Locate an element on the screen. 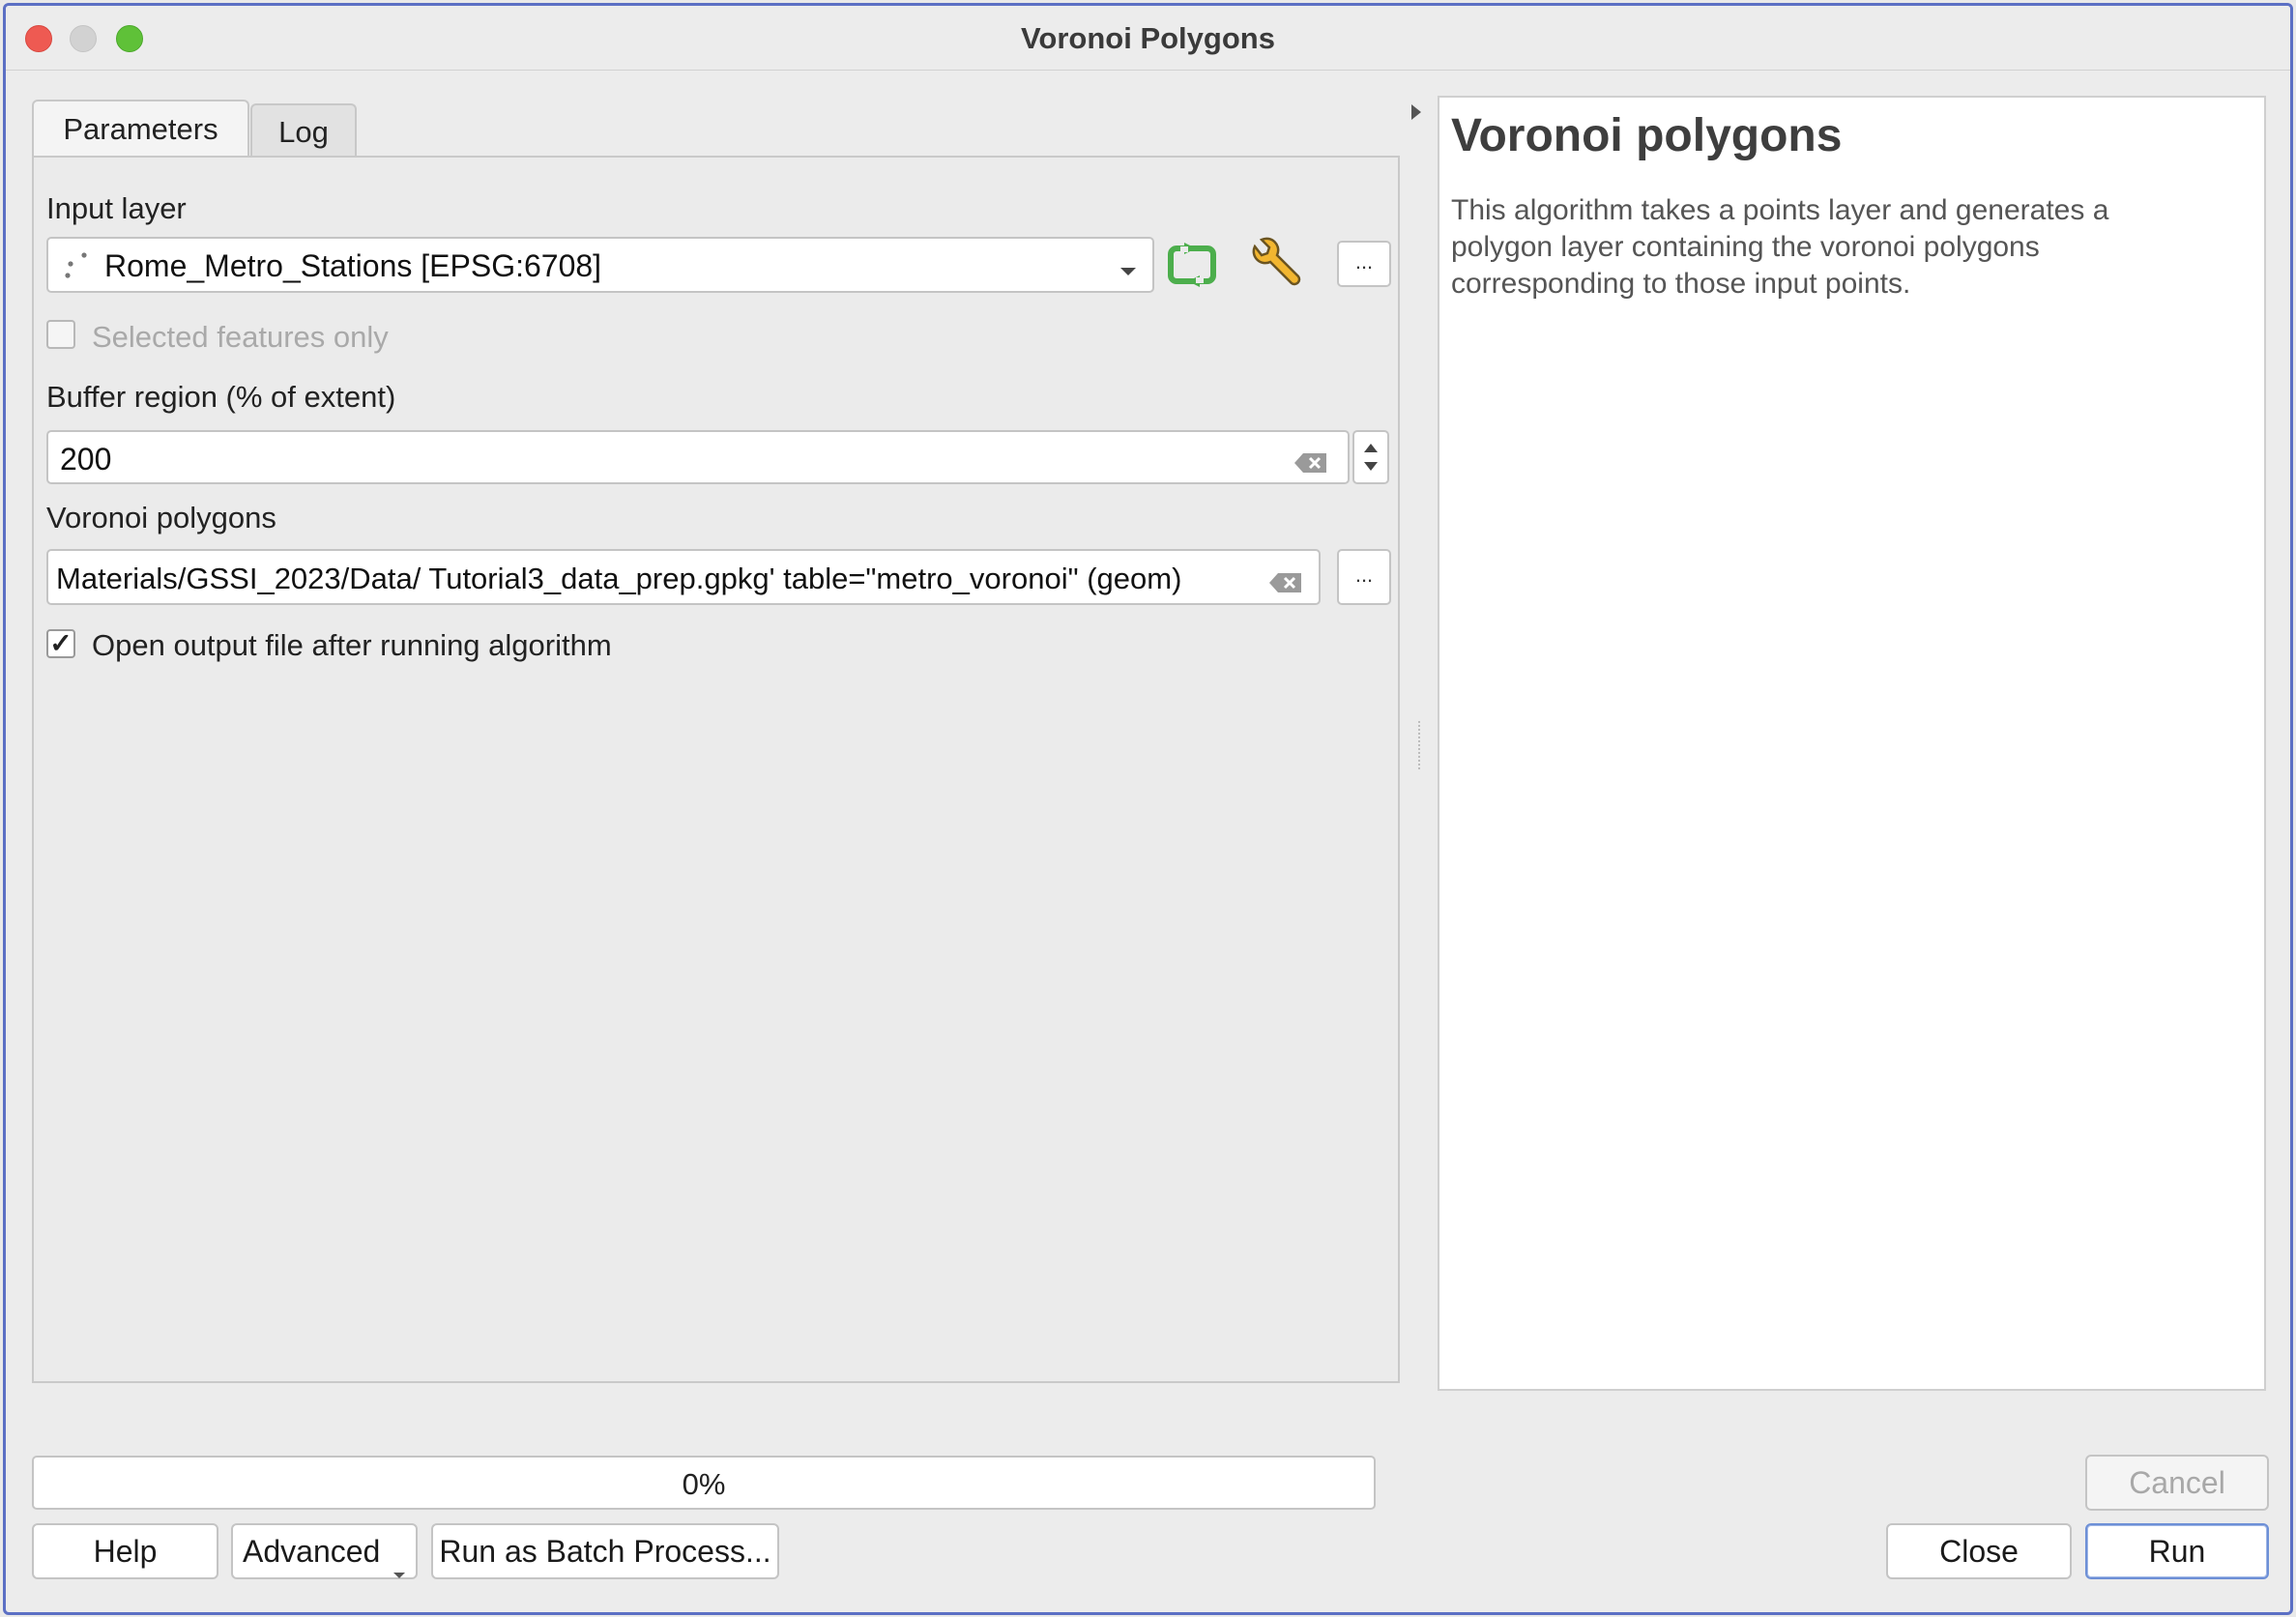 This screenshot has height=1617, width=2296. tab-parameters: Parameters is located at coordinates (141, 129).